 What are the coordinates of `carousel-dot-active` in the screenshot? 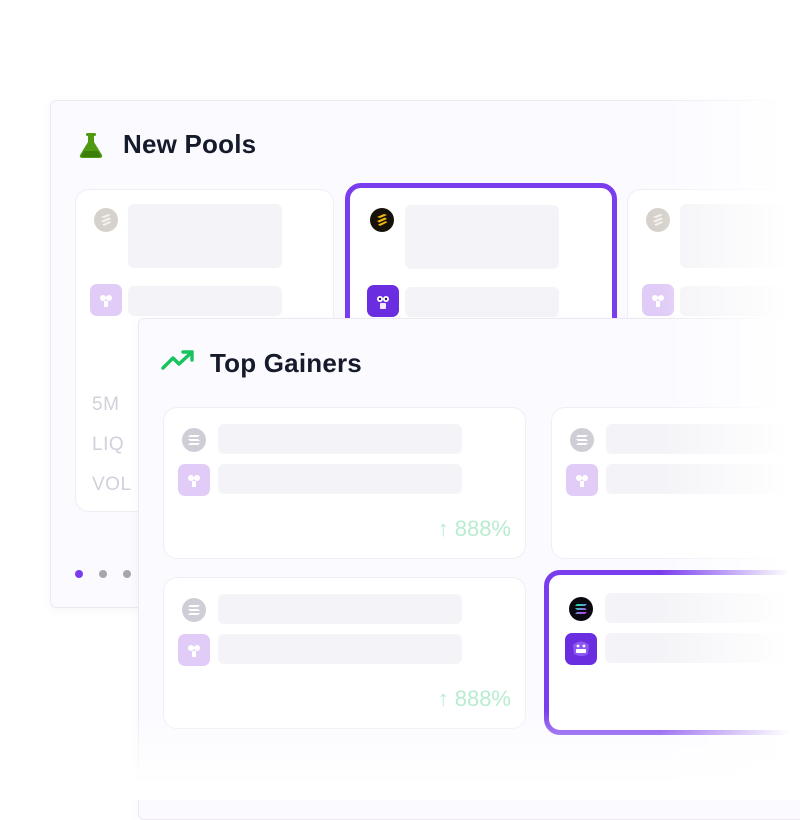 It's located at (79, 574).